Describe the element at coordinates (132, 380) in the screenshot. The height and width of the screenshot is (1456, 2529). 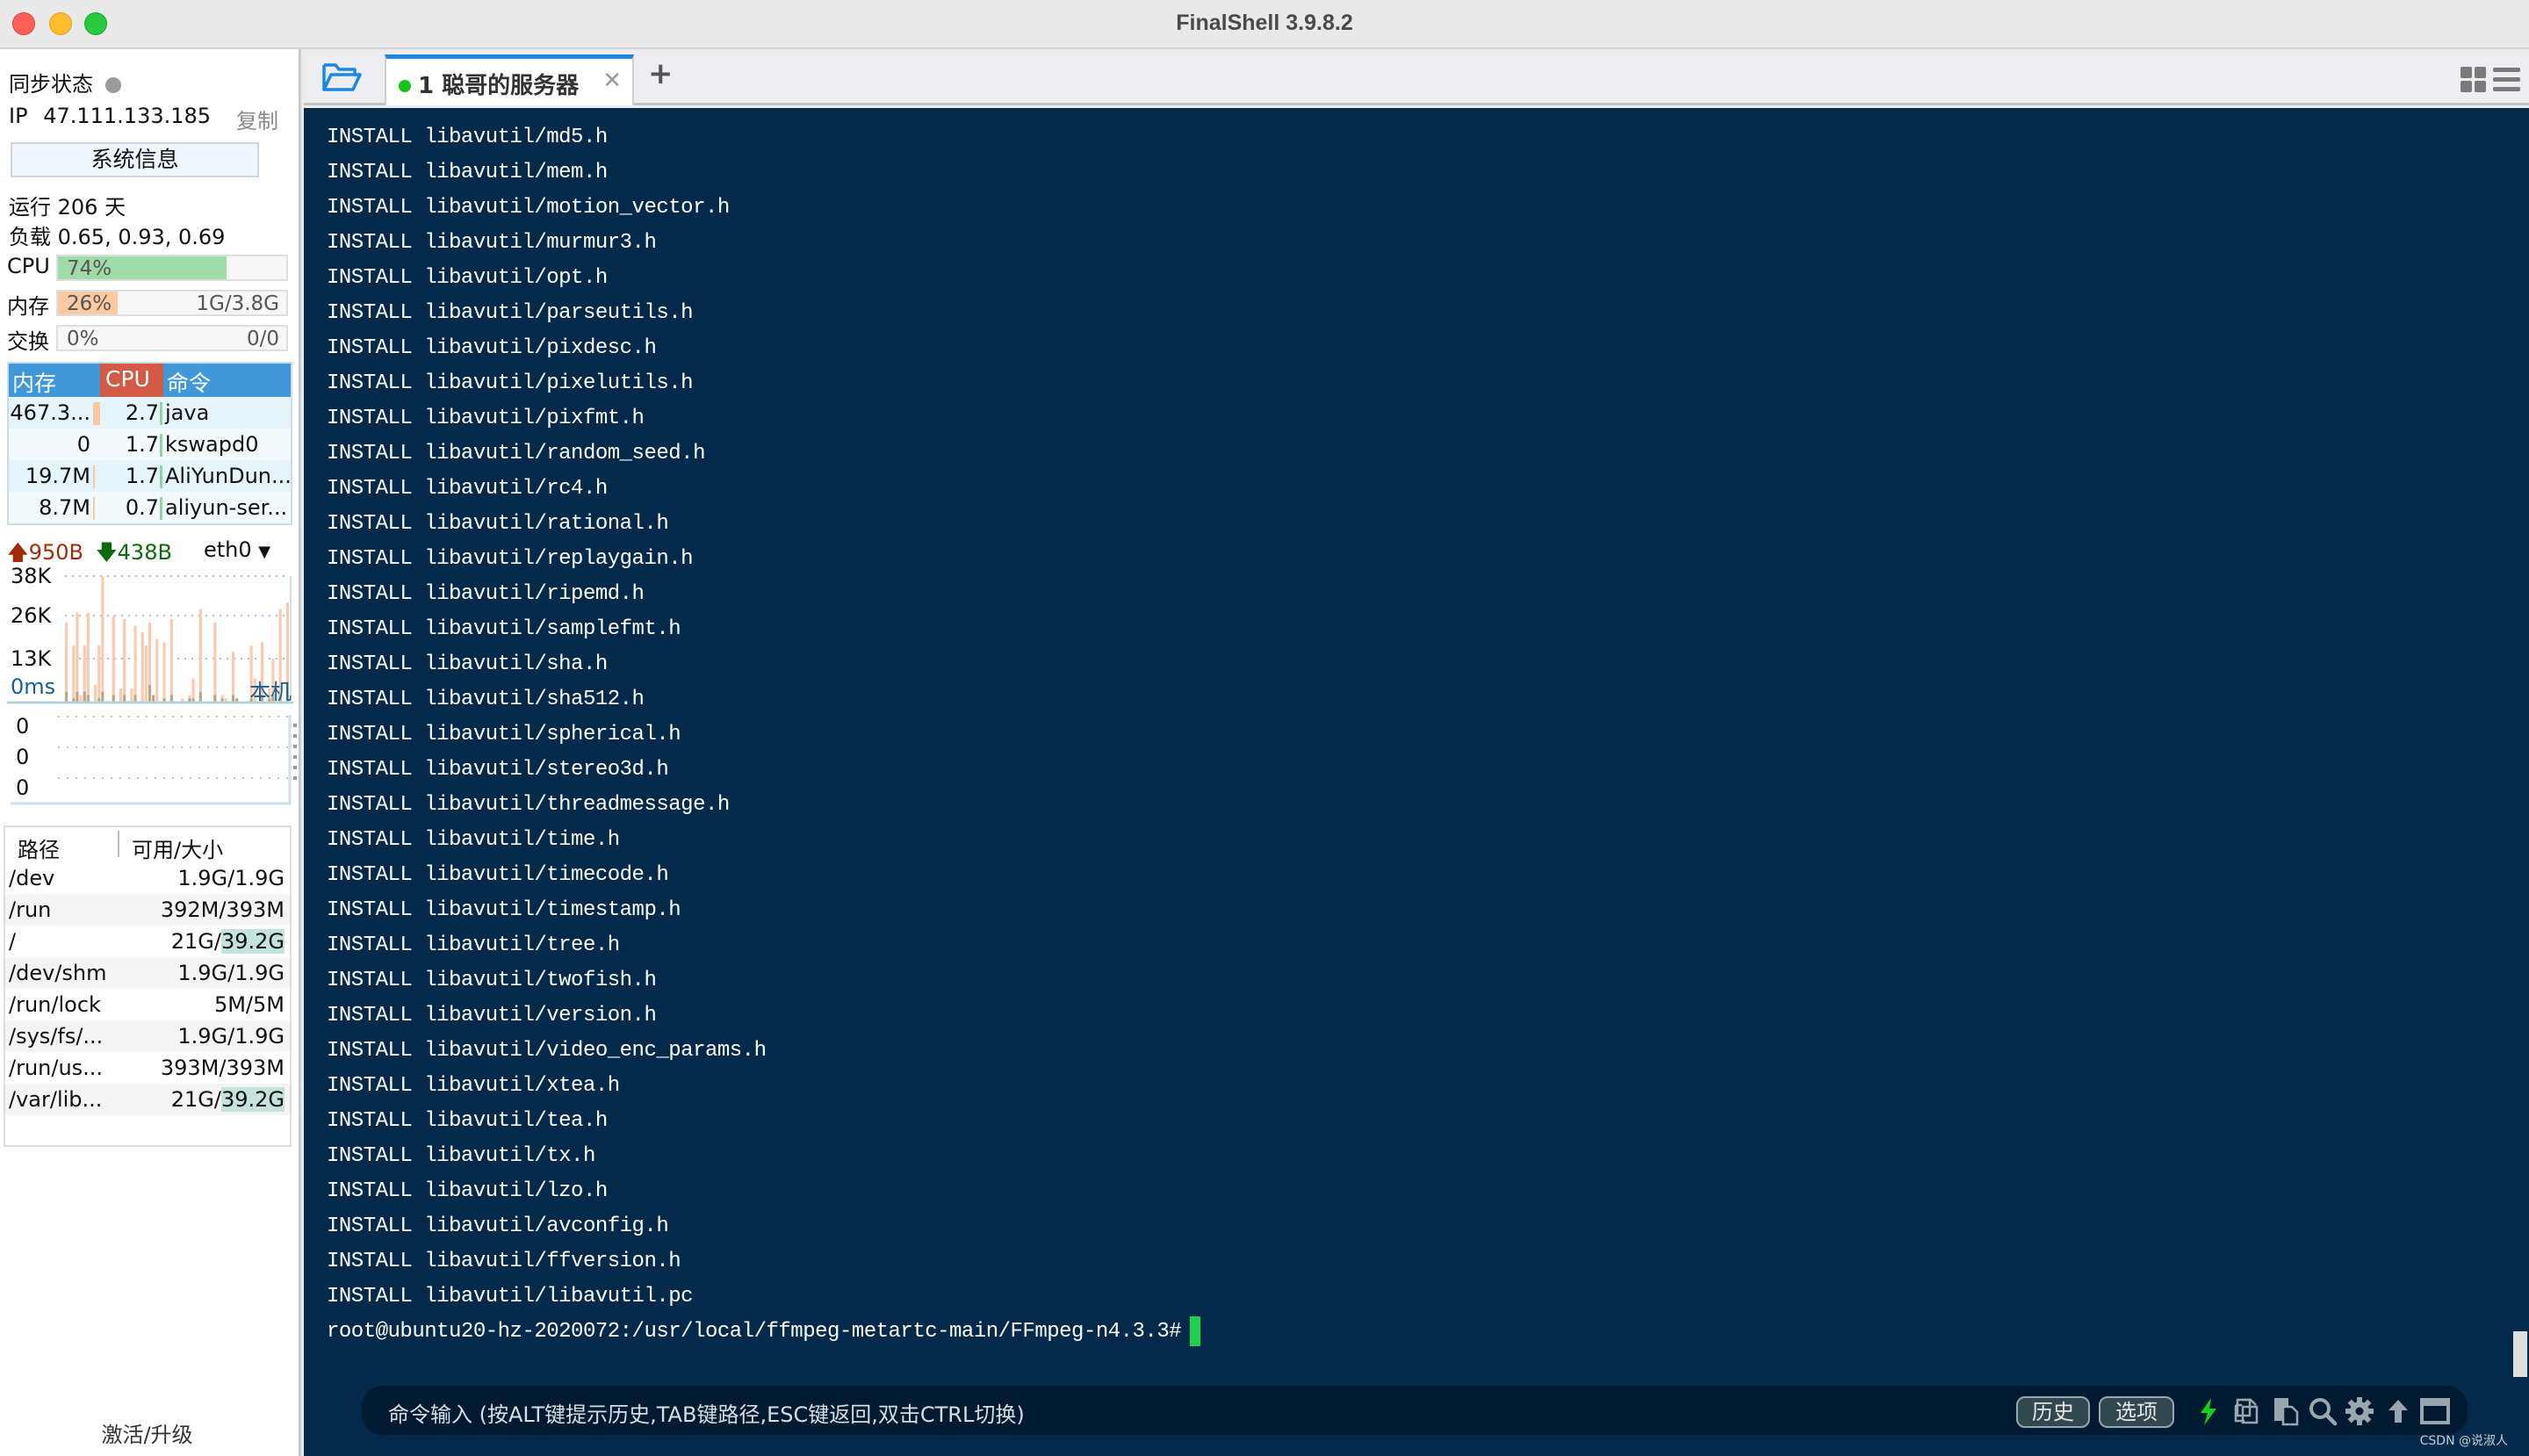
I see `sort-by-cpu-header: CPU` at that location.